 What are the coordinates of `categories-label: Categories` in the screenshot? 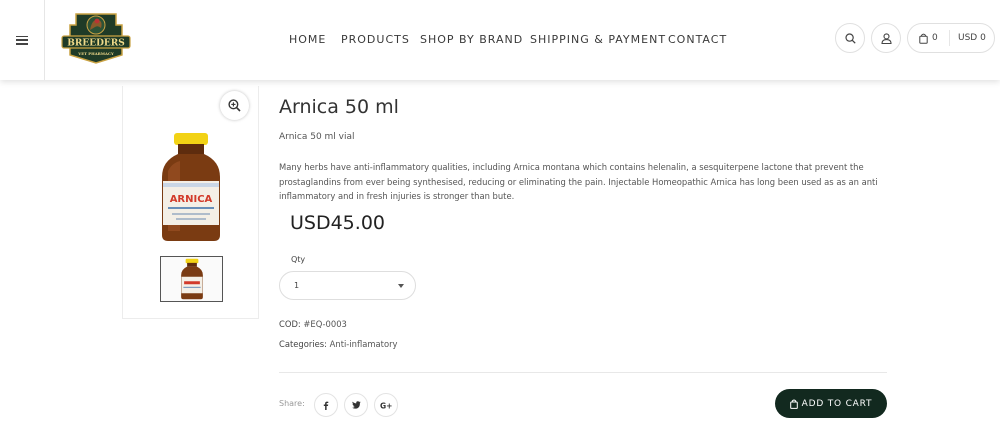 It's located at (302, 344).